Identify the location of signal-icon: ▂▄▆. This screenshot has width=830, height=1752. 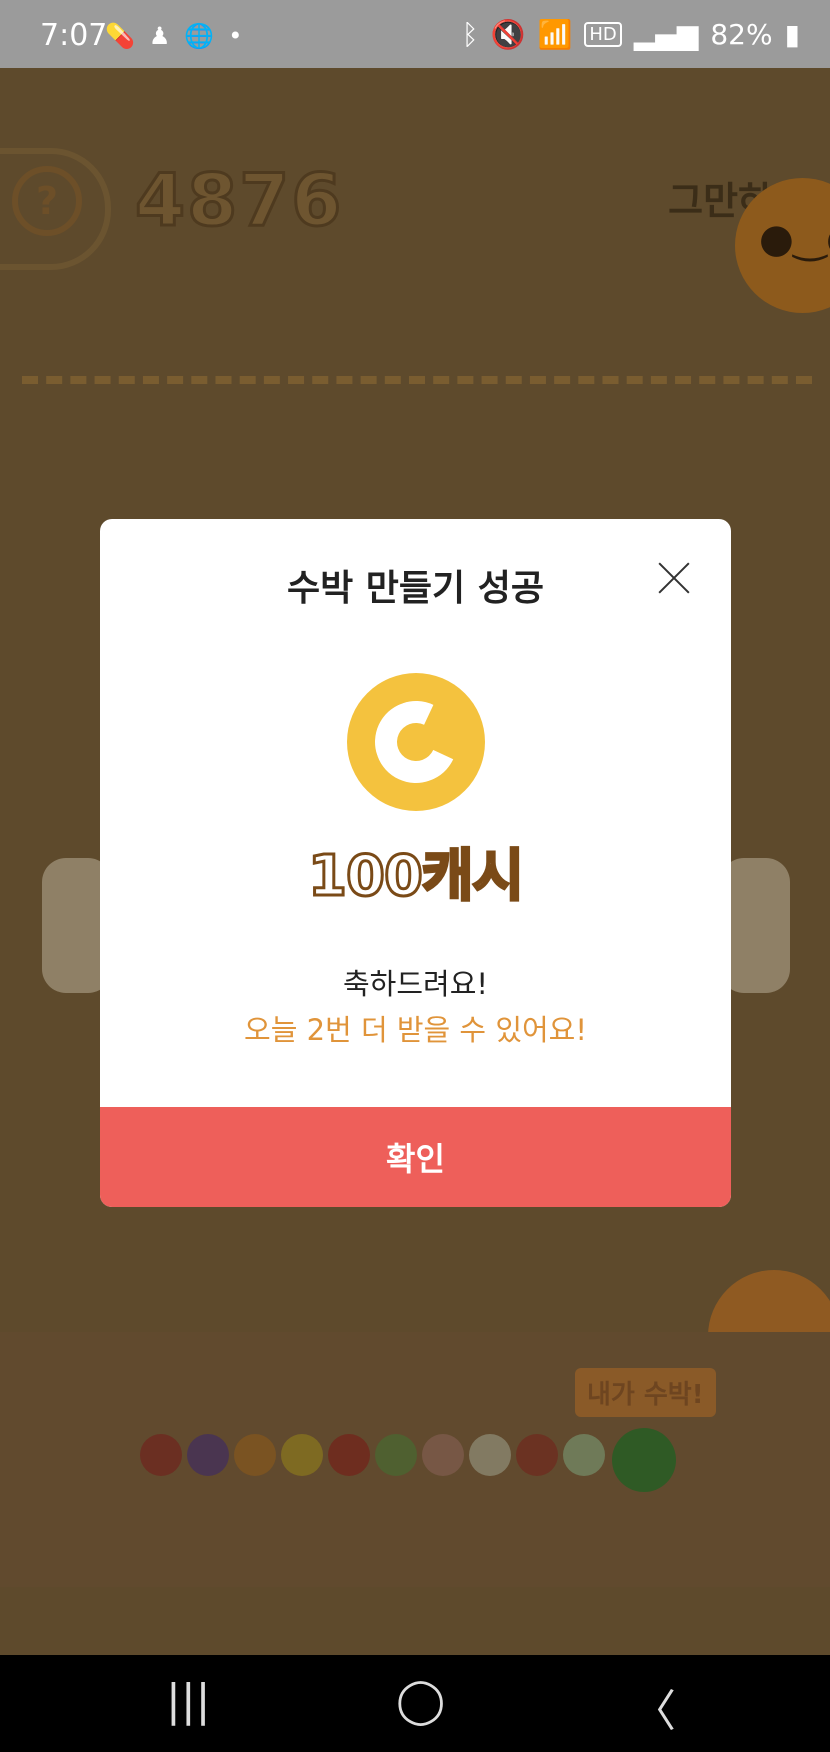
(666, 34).